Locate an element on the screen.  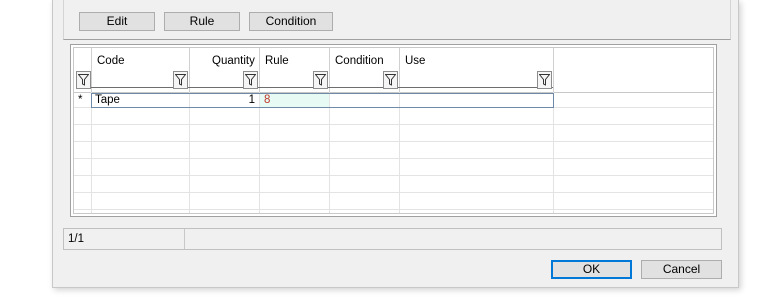
column-header-condition: Condition is located at coordinates (359, 61).